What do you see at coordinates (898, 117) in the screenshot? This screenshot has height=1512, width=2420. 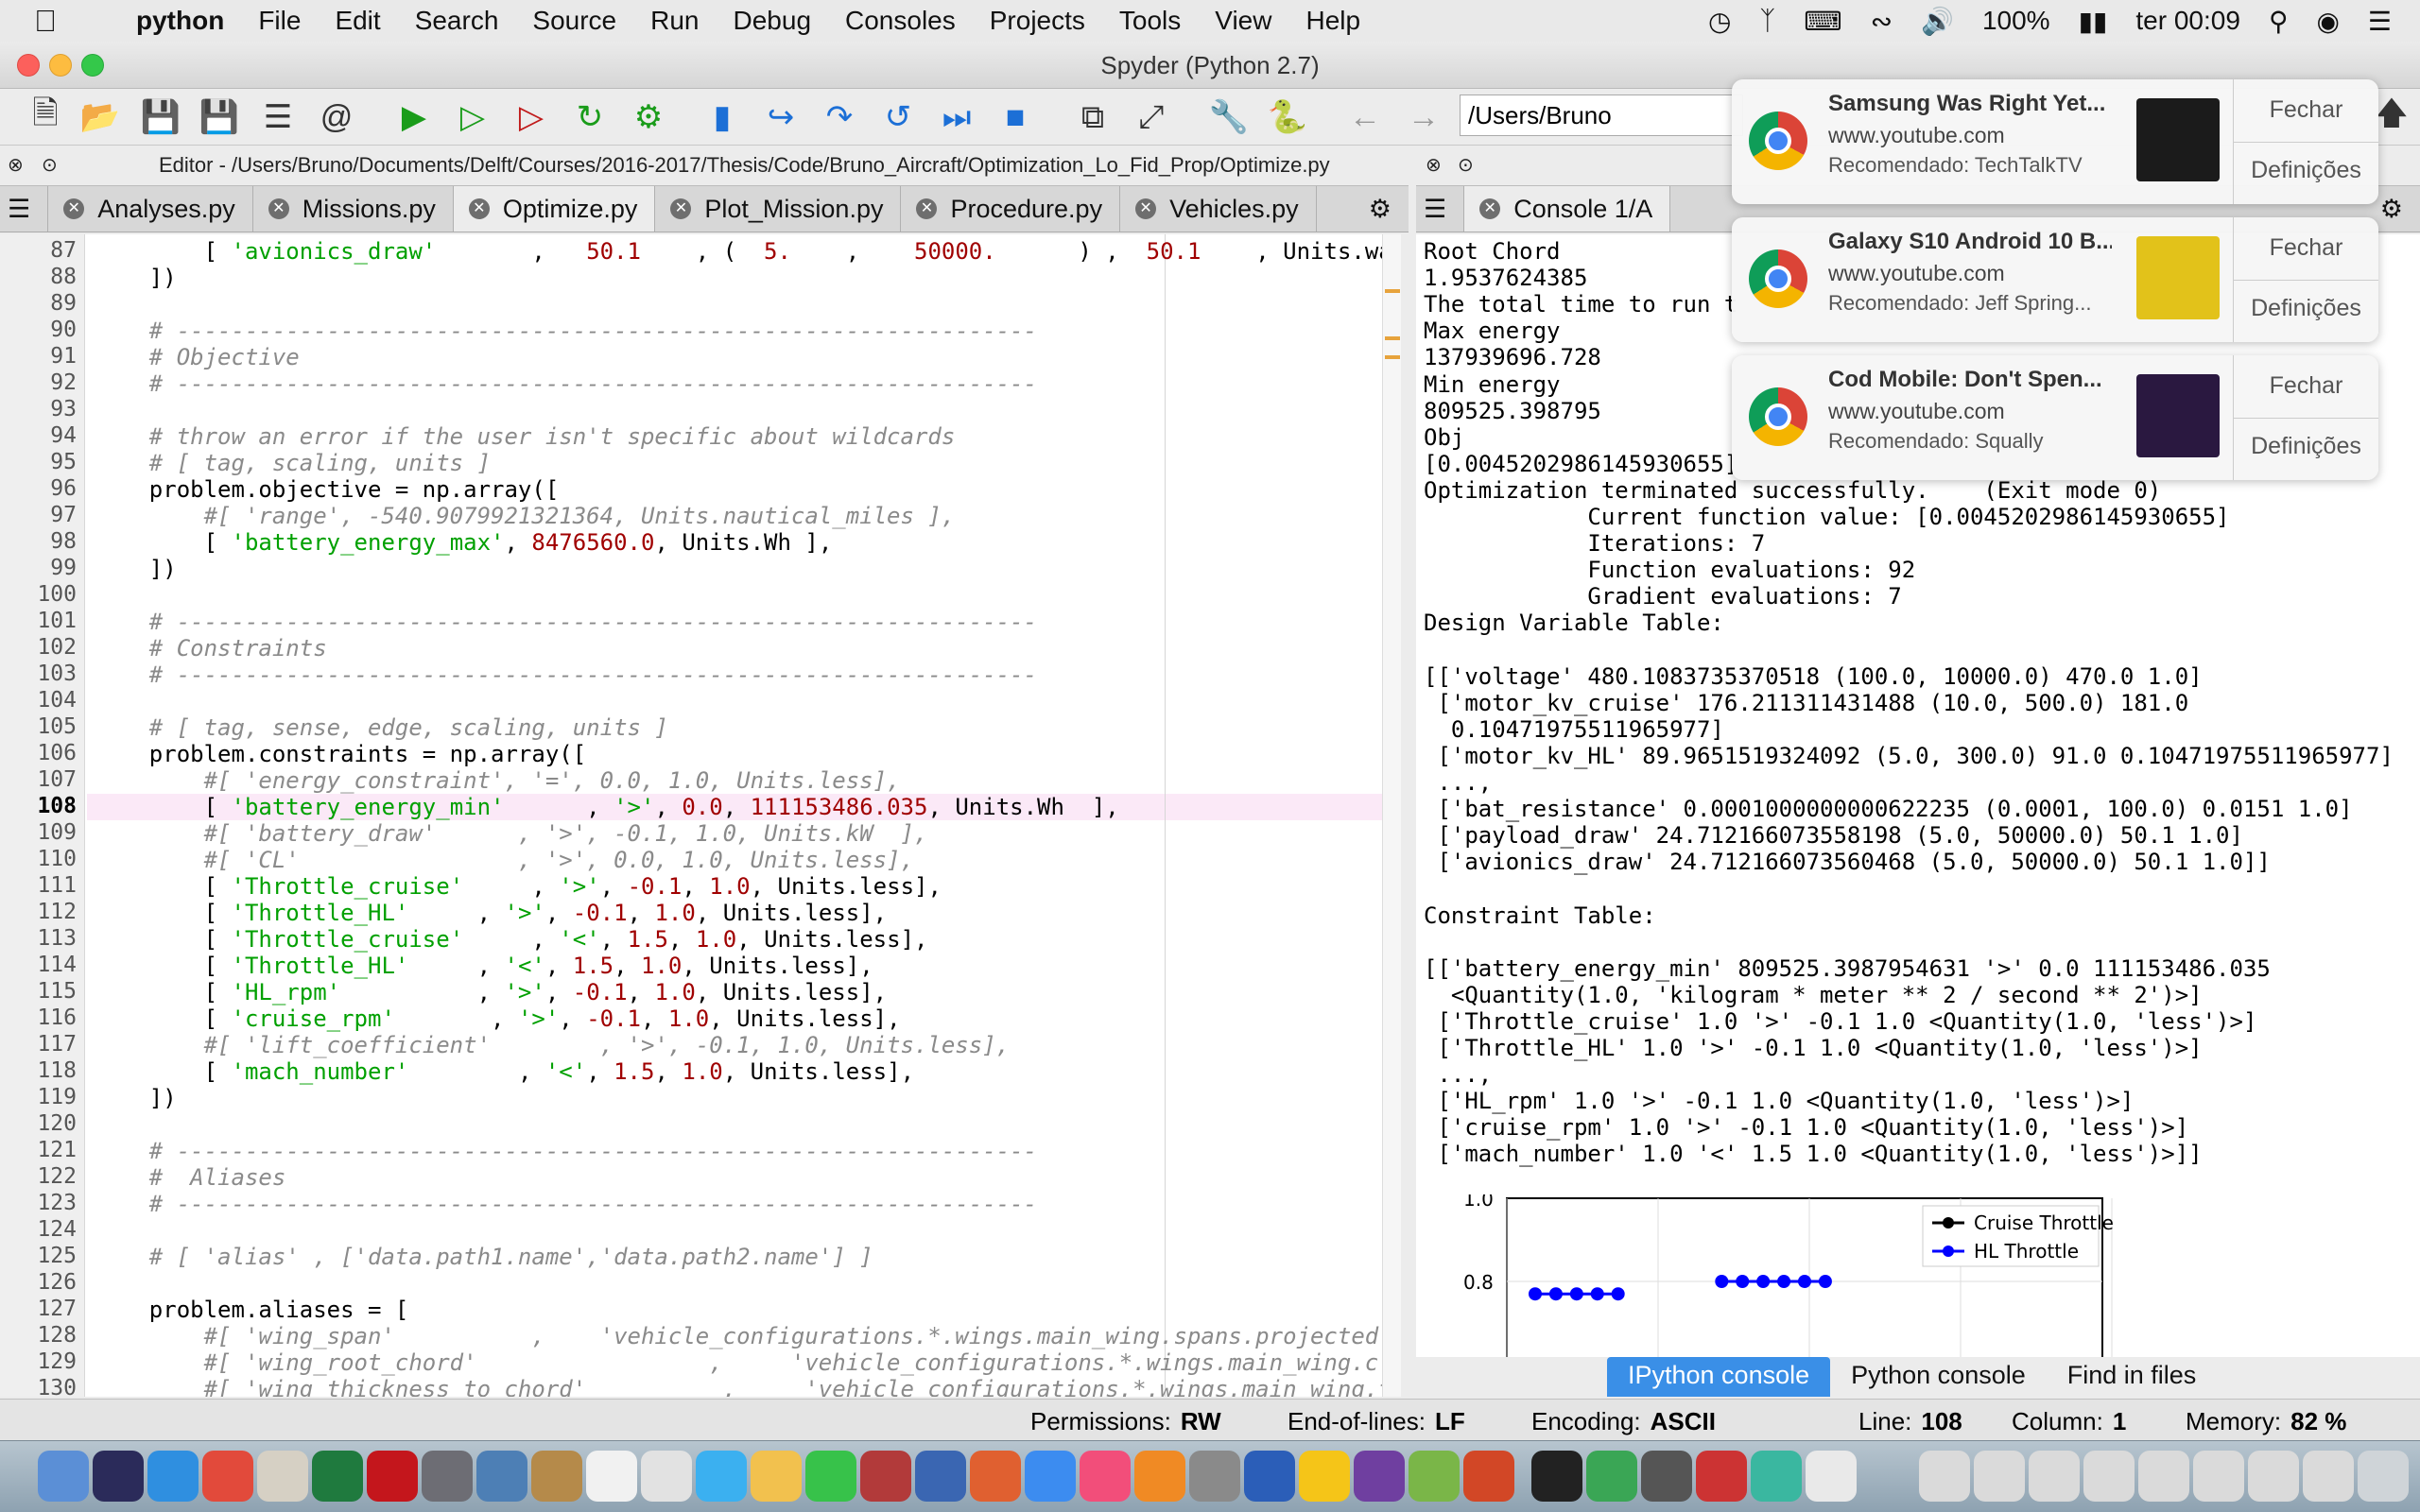 I see `step-return-icon: ↺` at bounding box center [898, 117].